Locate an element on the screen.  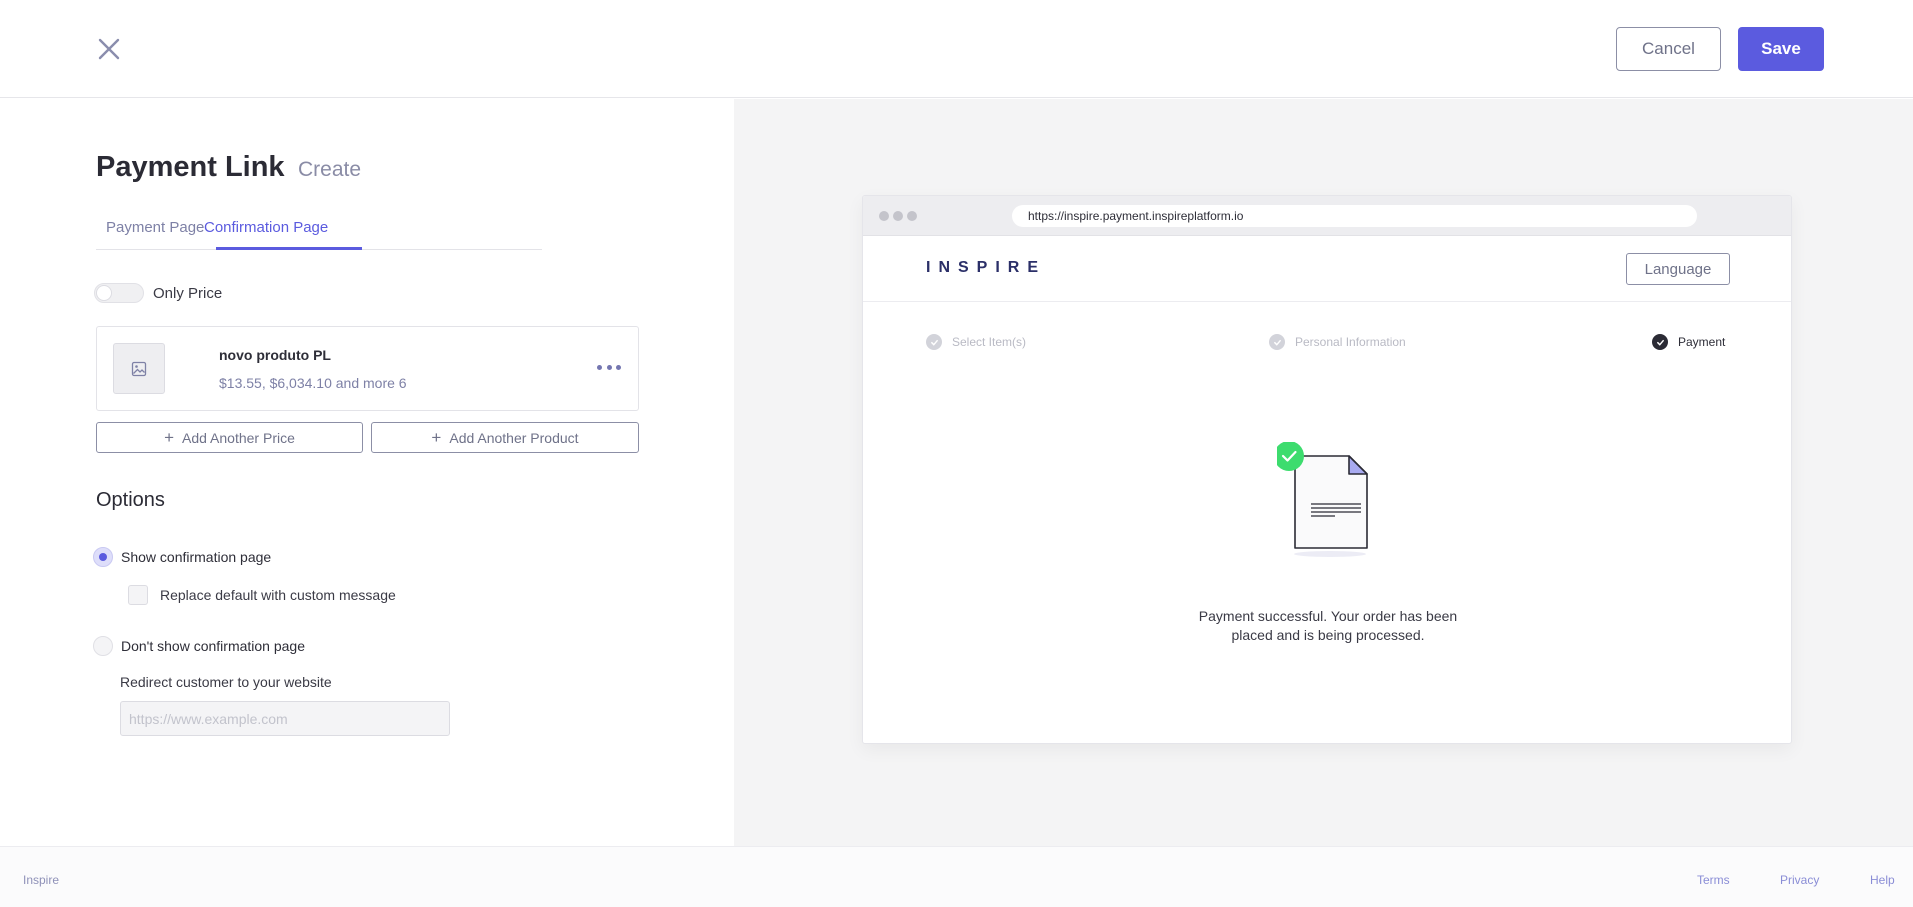
close-icon is located at coordinates (109, 49).